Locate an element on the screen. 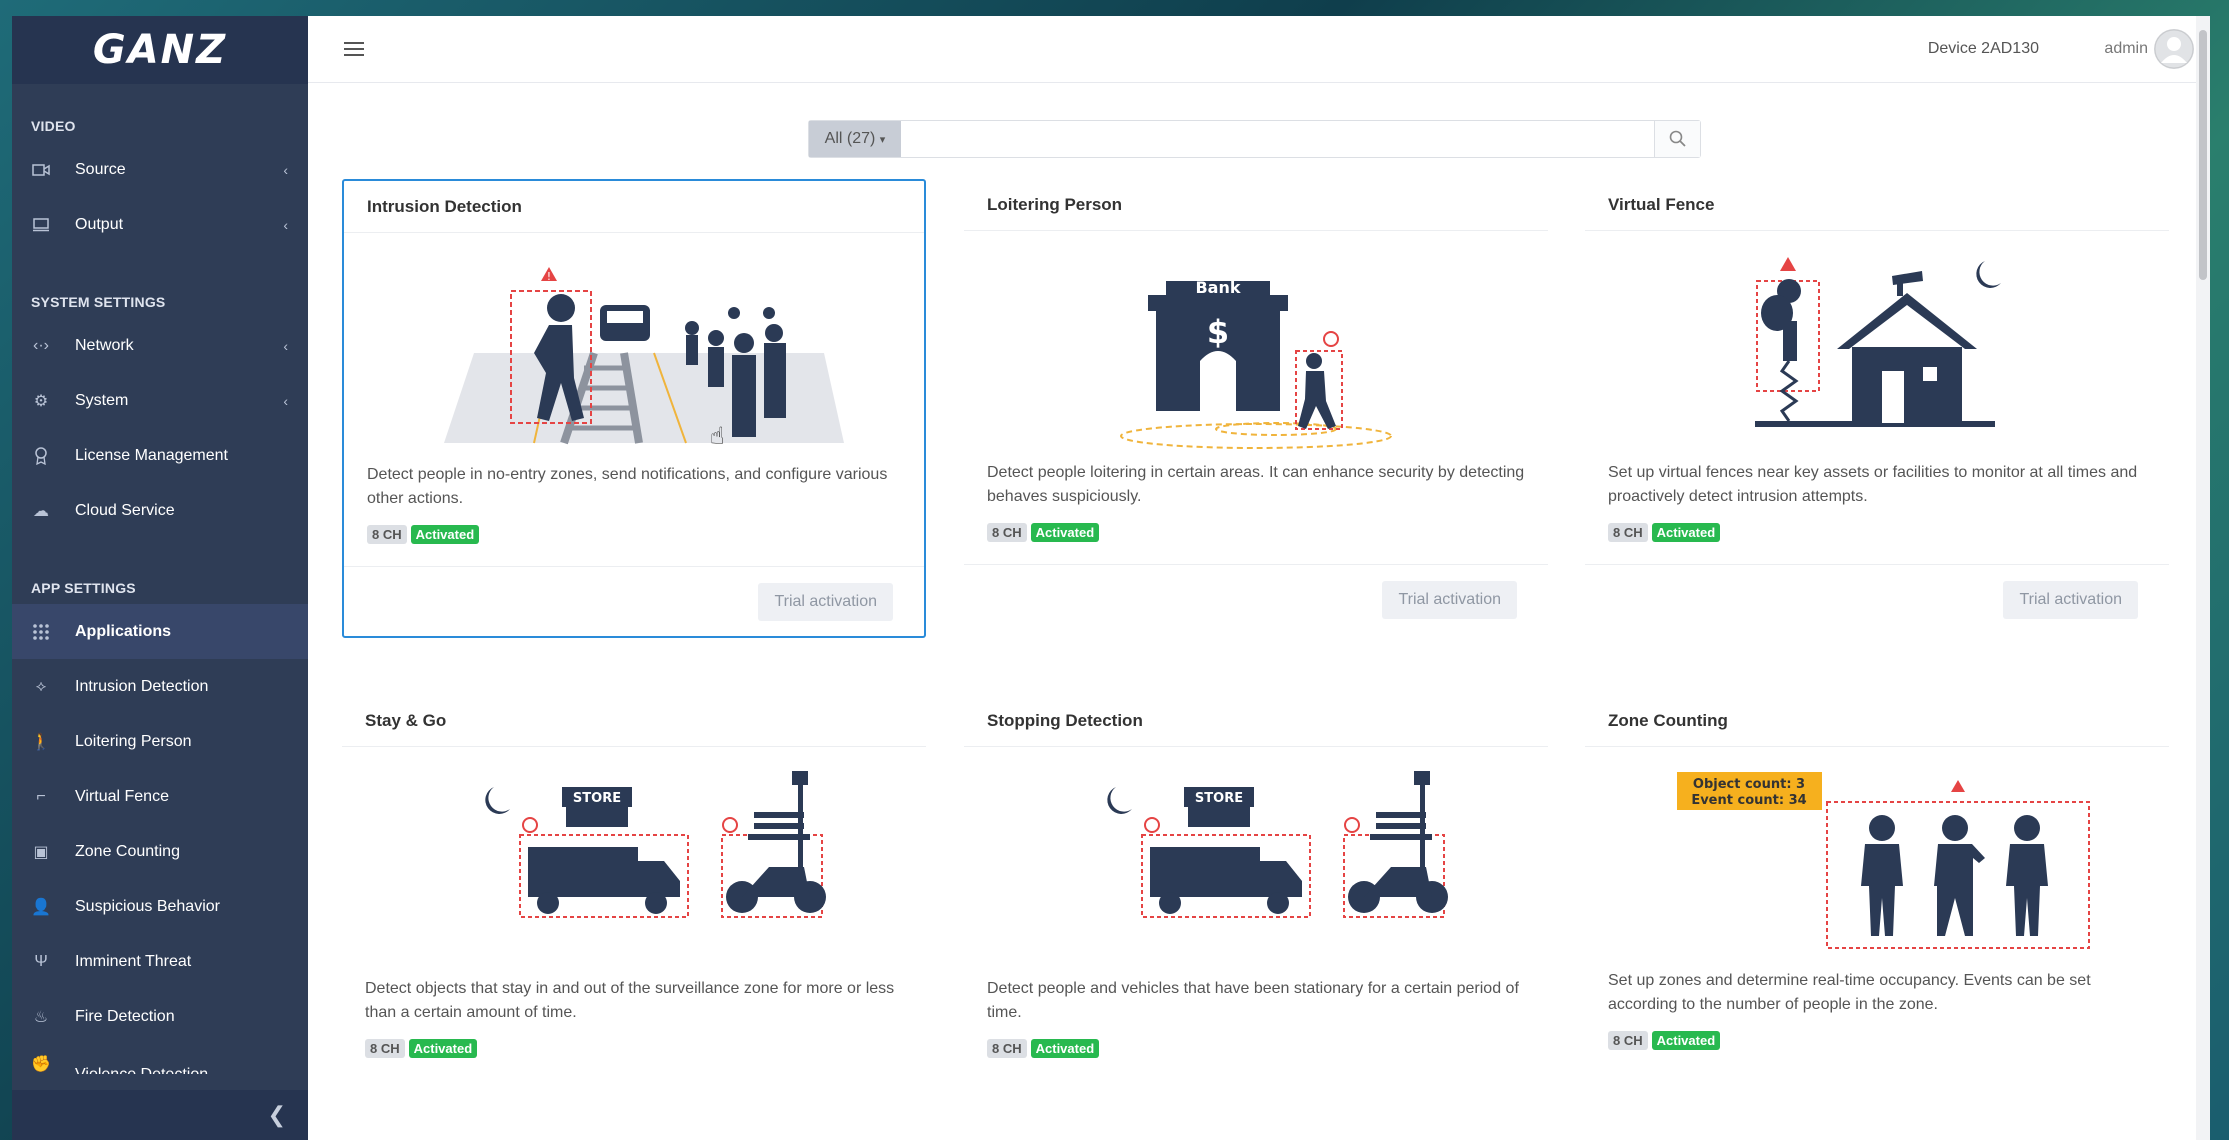  stay-and-go-illustration: STORE is located at coordinates (634, 862).